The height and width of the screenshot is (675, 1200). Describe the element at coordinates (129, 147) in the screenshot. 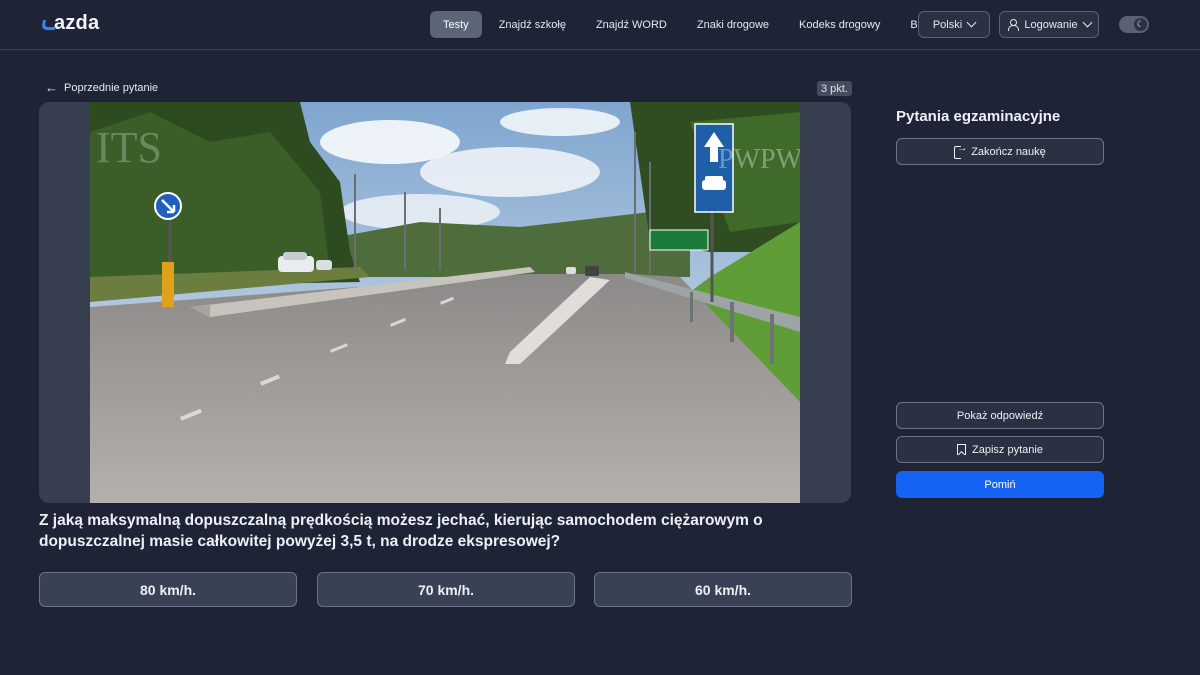

I see `its-watermark: ITS` at that location.